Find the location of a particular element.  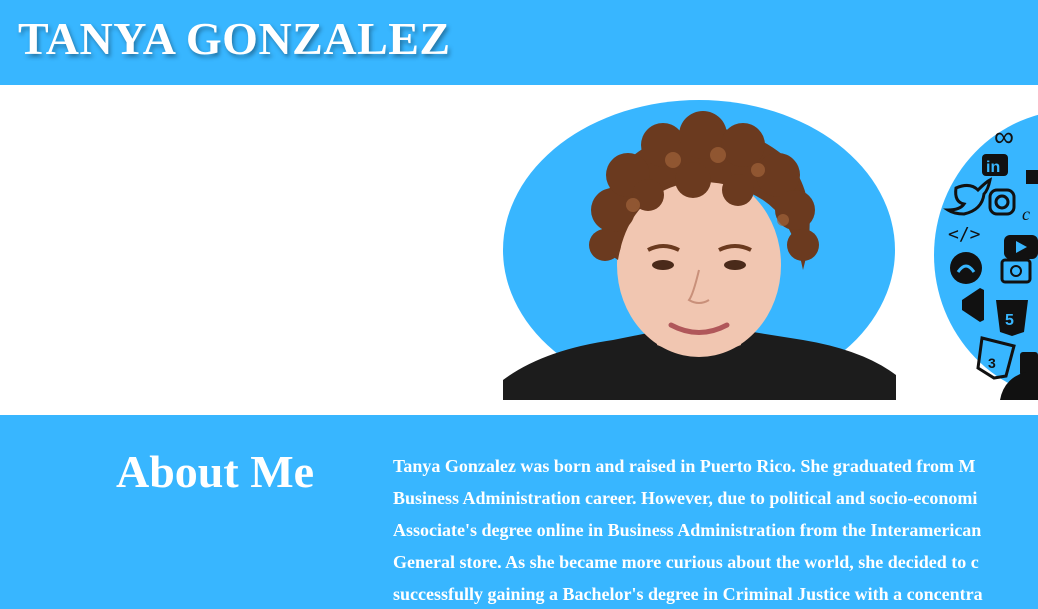

code-icon: </> is located at coordinates (964, 234).